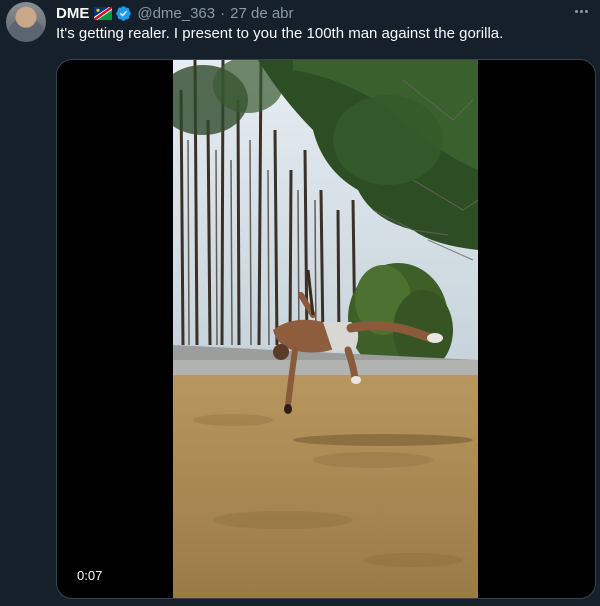 The width and height of the screenshot is (600, 606). What do you see at coordinates (90, 575) in the screenshot?
I see `video-duration: 0:07` at bounding box center [90, 575].